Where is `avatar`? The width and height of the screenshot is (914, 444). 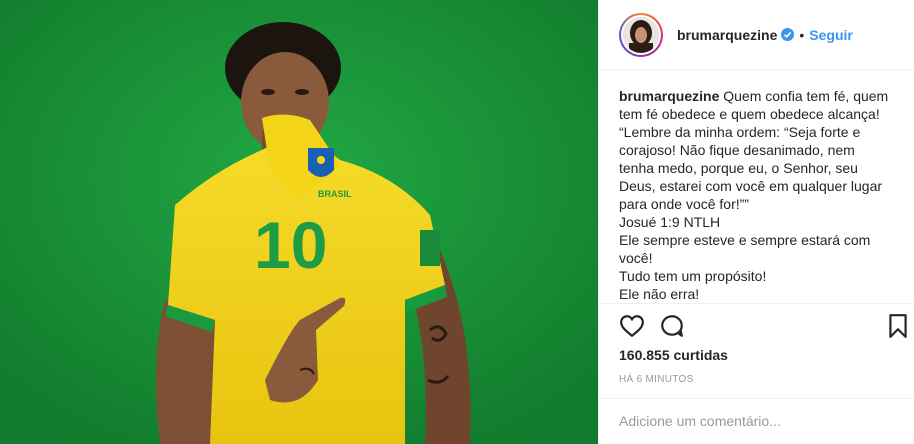
avatar is located at coordinates (641, 34).